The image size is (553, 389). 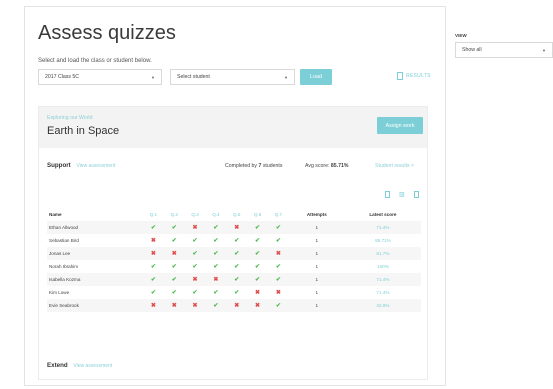 I want to click on results-link: RESULTS, so click(x=414, y=76).